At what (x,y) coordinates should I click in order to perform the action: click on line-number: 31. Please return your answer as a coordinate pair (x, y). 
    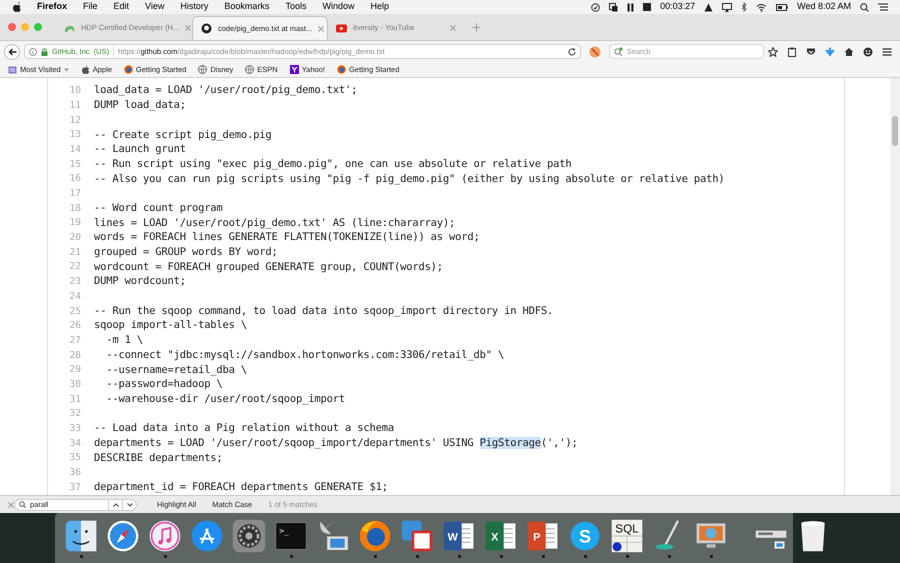
    Looking at the image, I should click on (75, 399).